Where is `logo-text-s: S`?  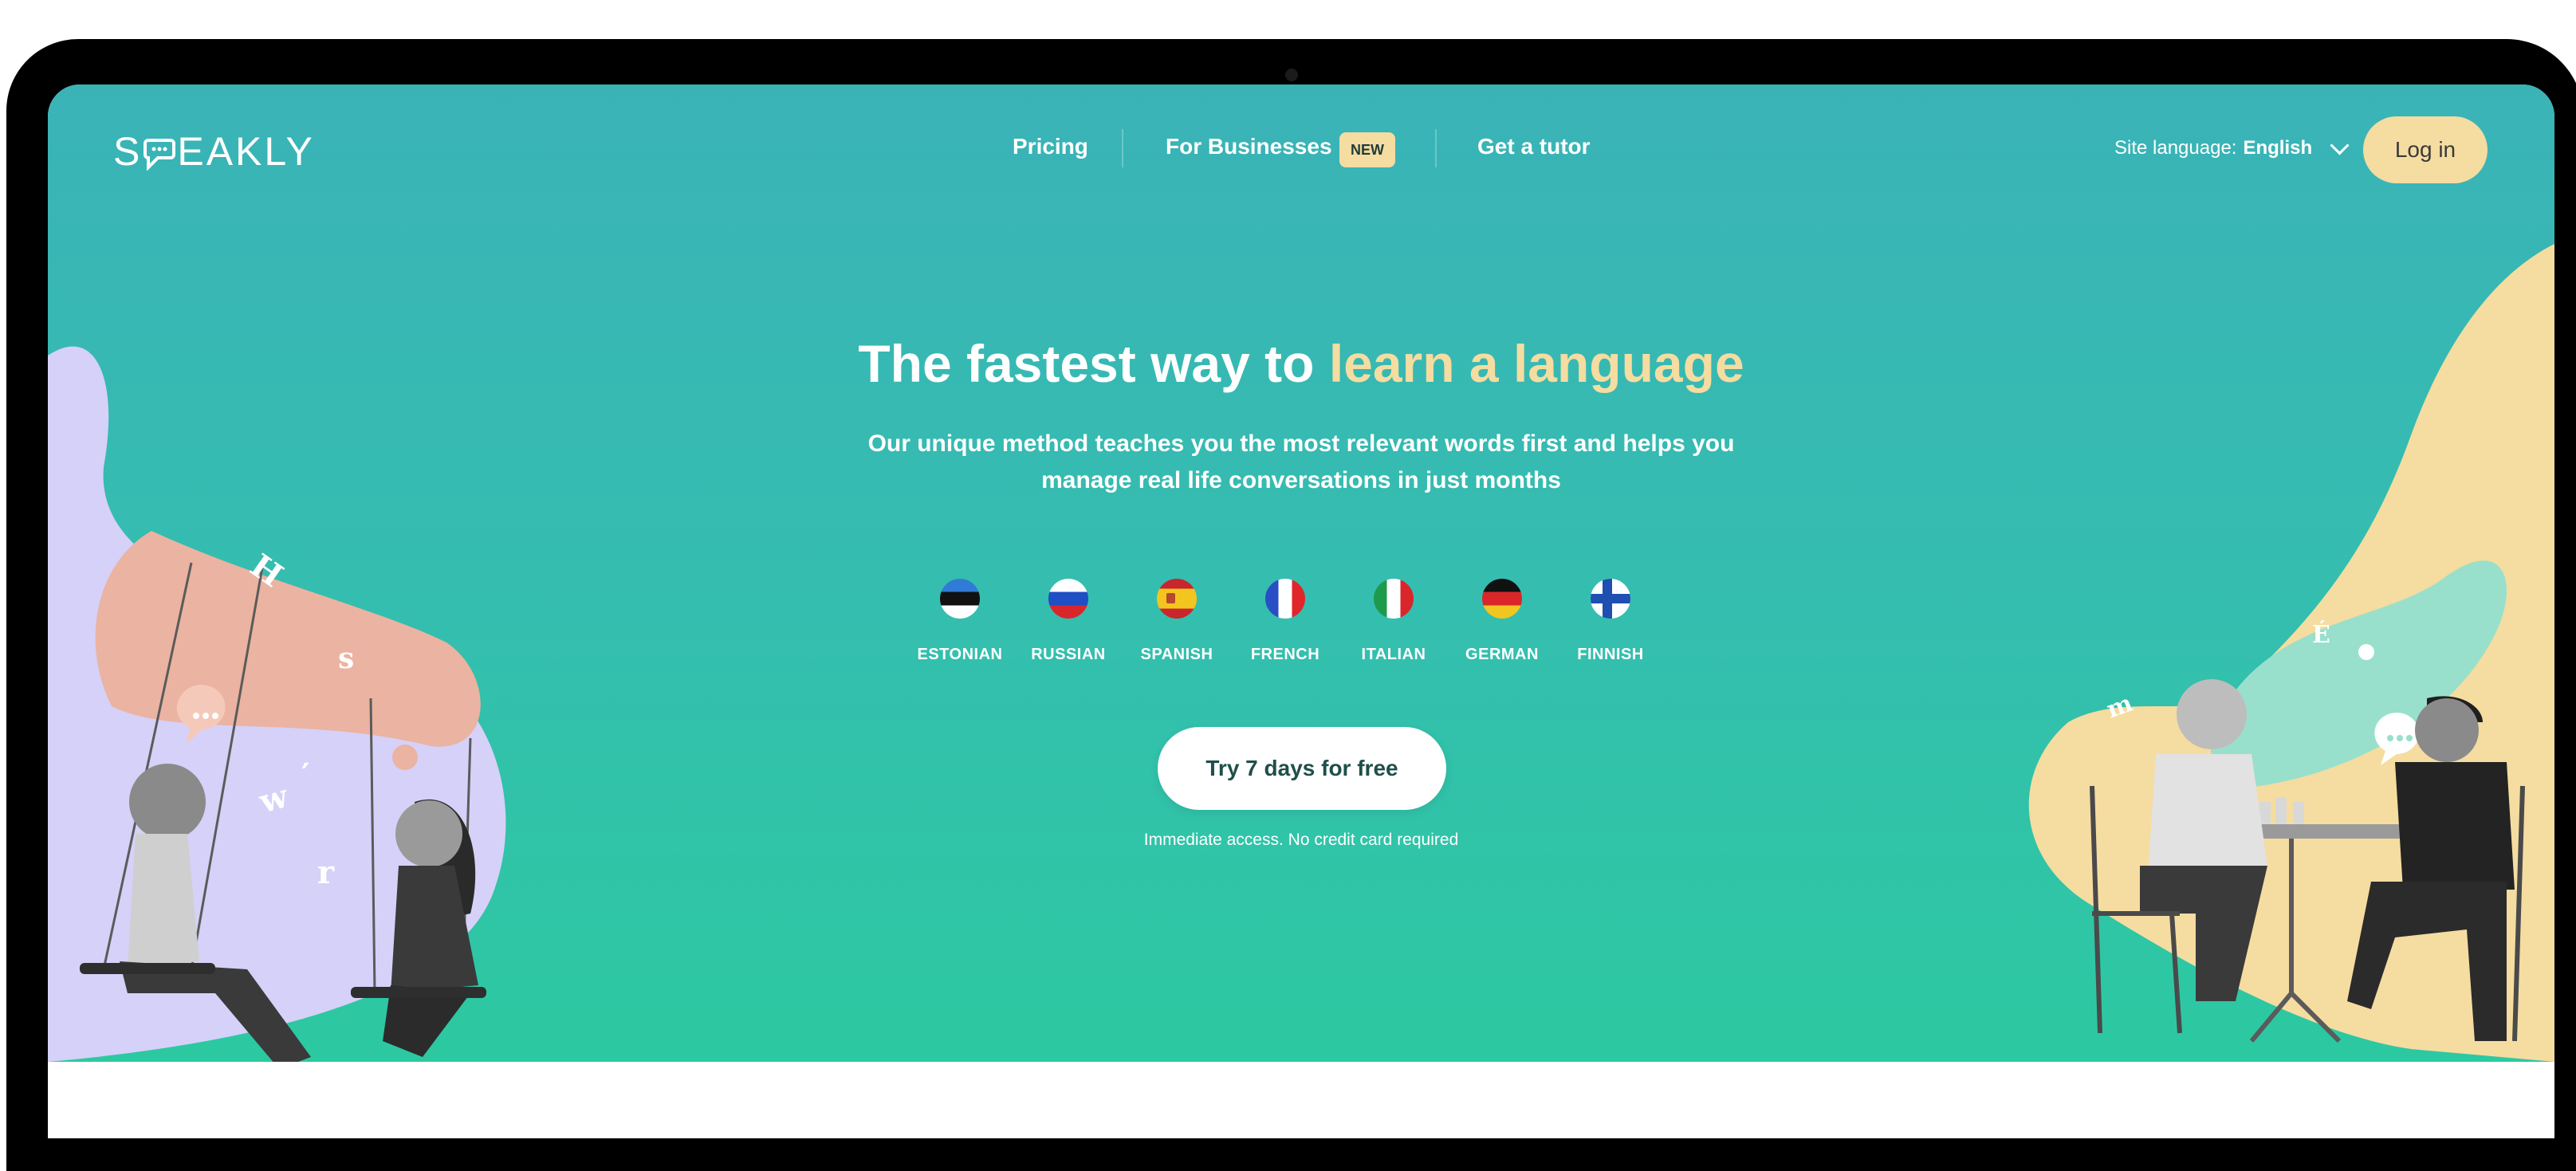
logo-text-s: S is located at coordinates (128, 151).